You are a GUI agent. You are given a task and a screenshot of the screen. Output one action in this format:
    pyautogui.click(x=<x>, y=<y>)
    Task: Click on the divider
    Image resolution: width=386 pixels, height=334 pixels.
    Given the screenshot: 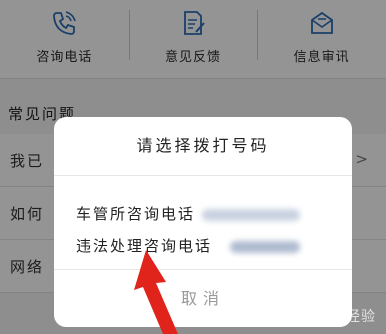 What is the action you would take?
    pyautogui.click(x=203, y=175)
    